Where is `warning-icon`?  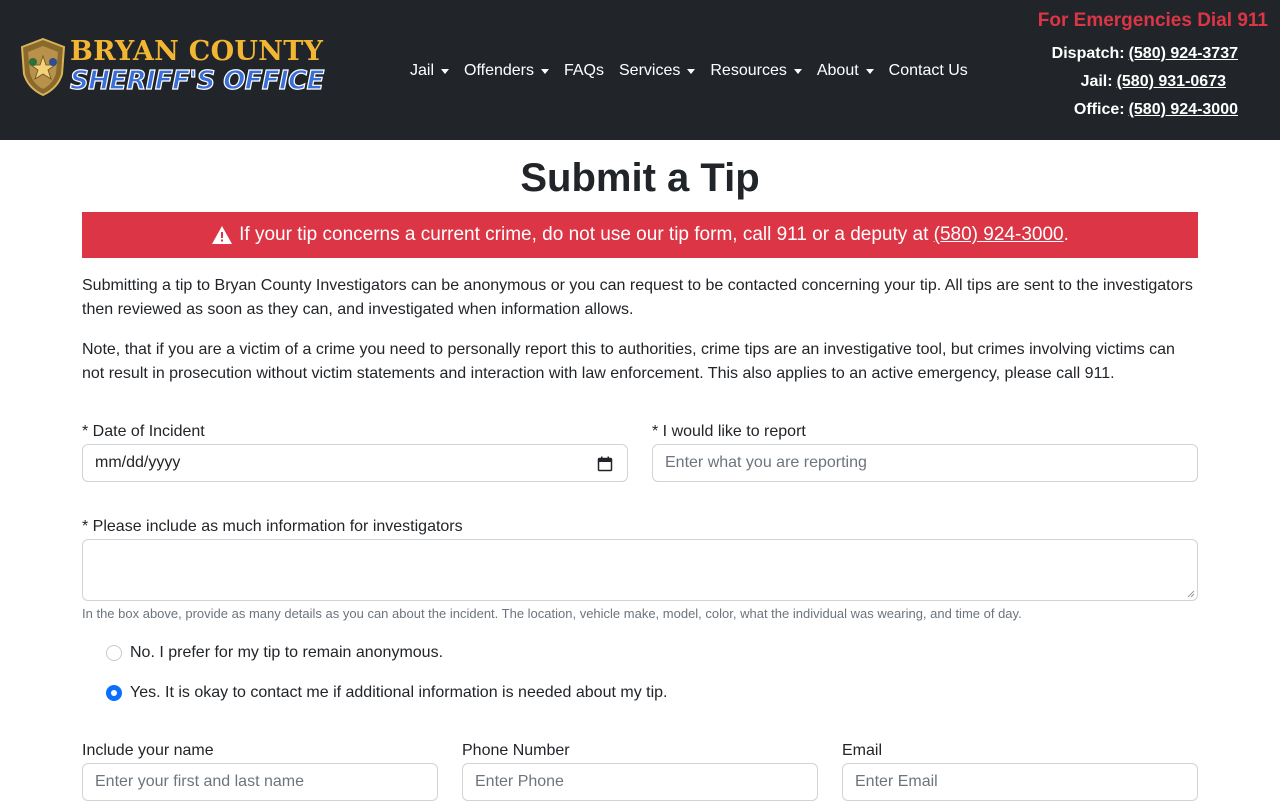 warning-icon is located at coordinates (222, 235).